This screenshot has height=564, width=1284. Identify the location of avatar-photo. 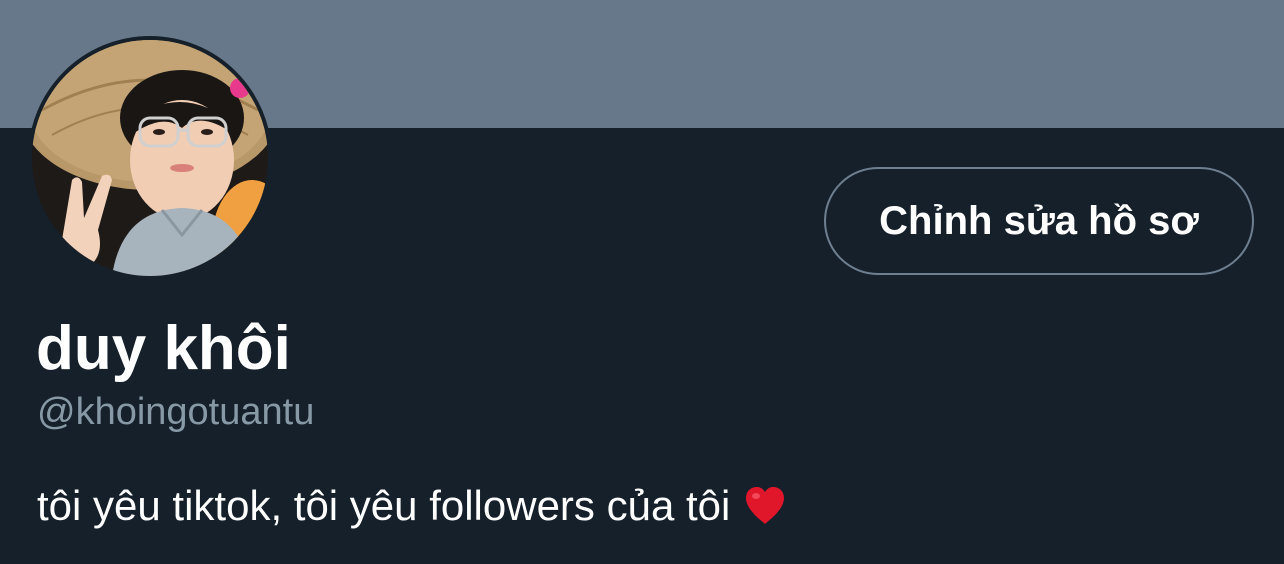
(150, 158).